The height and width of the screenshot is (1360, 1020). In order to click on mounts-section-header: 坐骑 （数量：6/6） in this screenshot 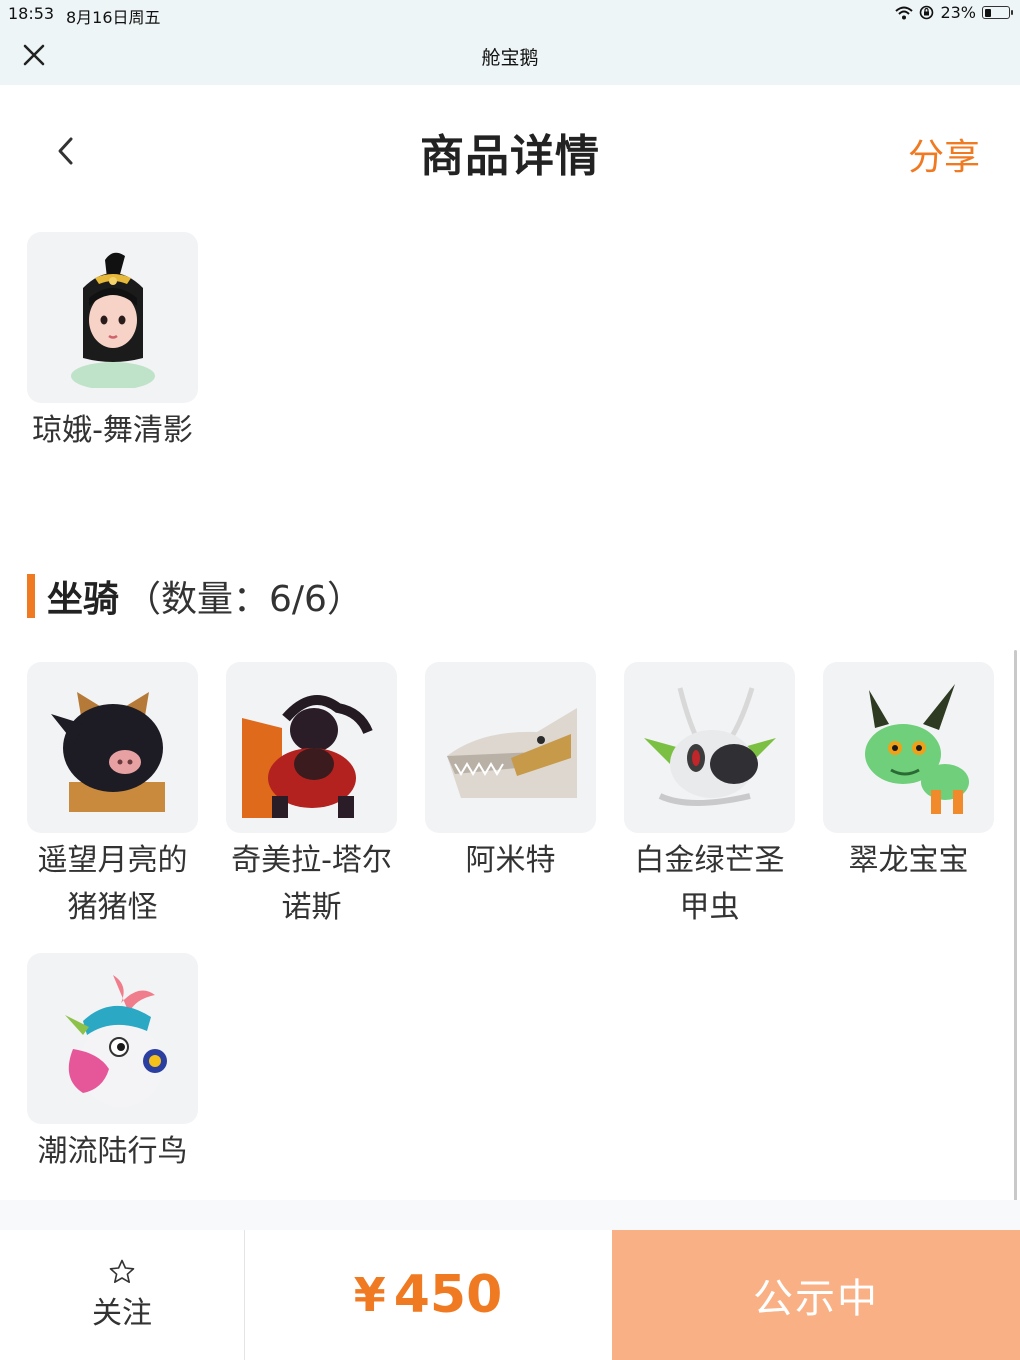, I will do `click(195, 596)`.